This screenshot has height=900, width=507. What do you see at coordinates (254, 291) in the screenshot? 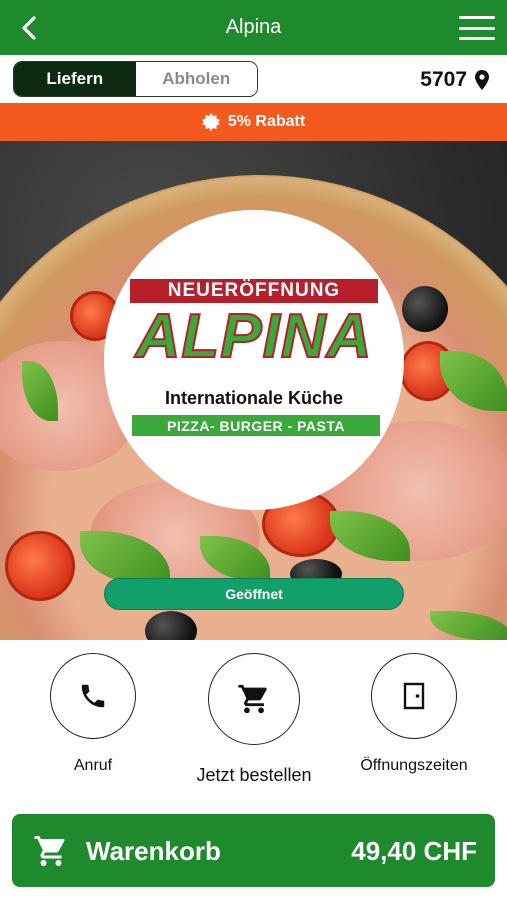
I see `logo-banner: NEUERÖFFNUNG` at bounding box center [254, 291].